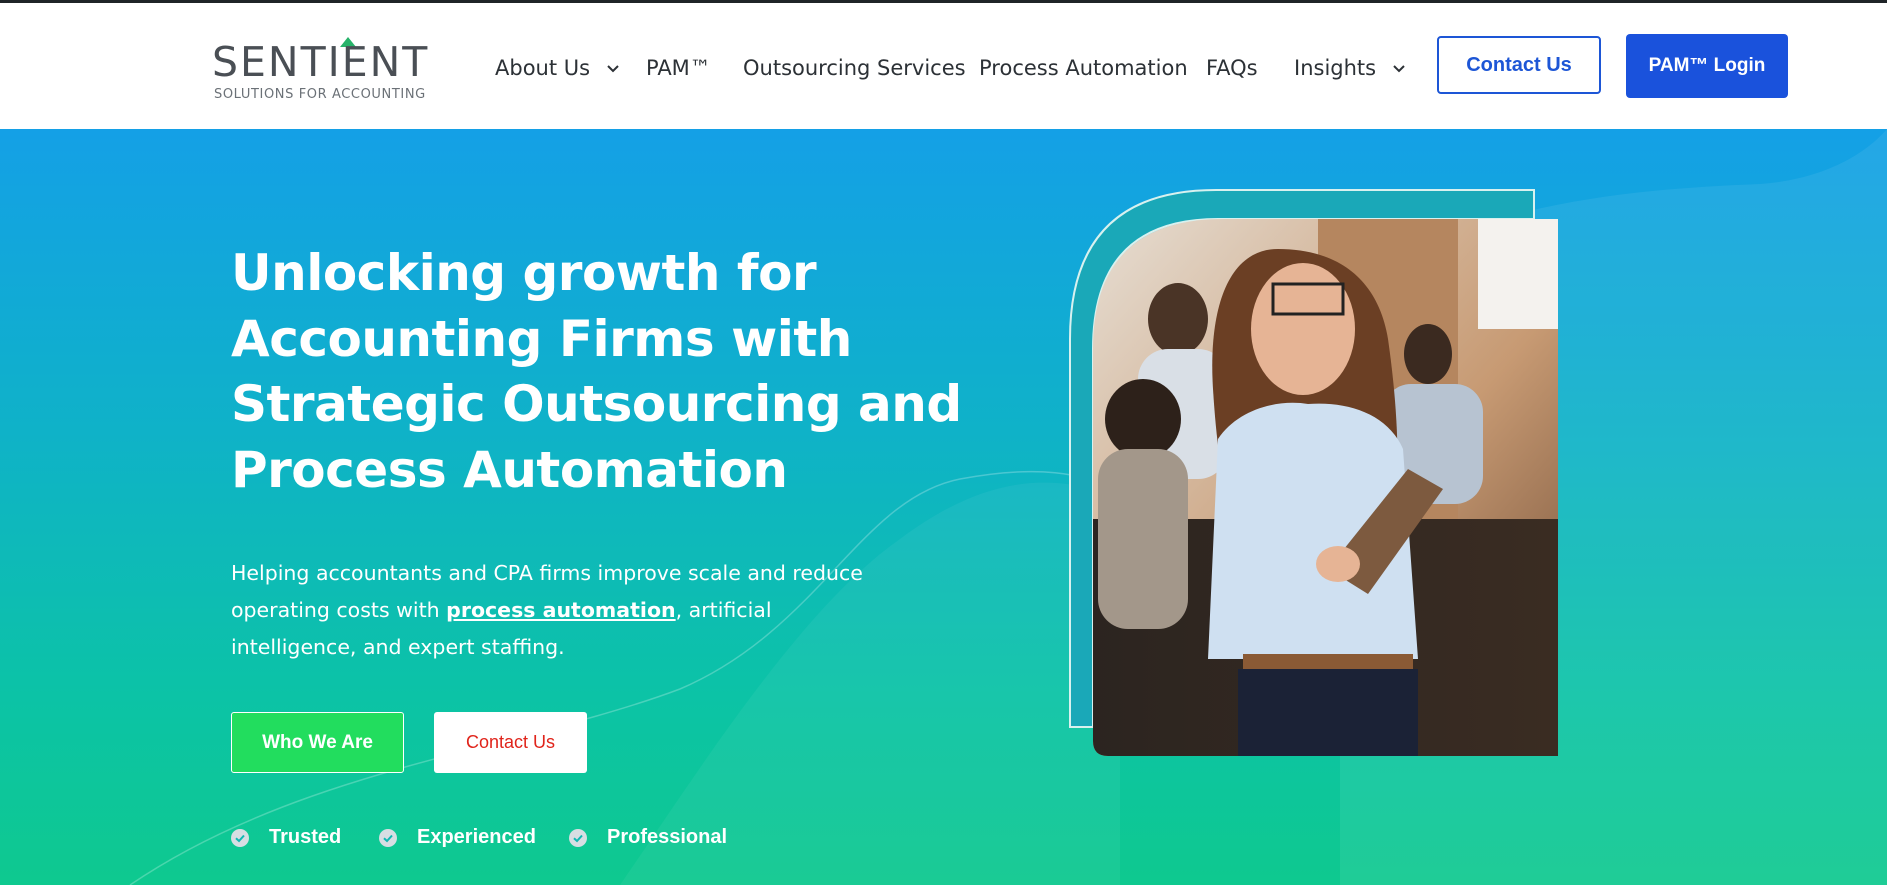 Image resolution: width=1887 pixels, height=885 pixels. I want to click on logo-tagline: SOLUTIONS FOR ACCOUNTING, so click(320, 94).